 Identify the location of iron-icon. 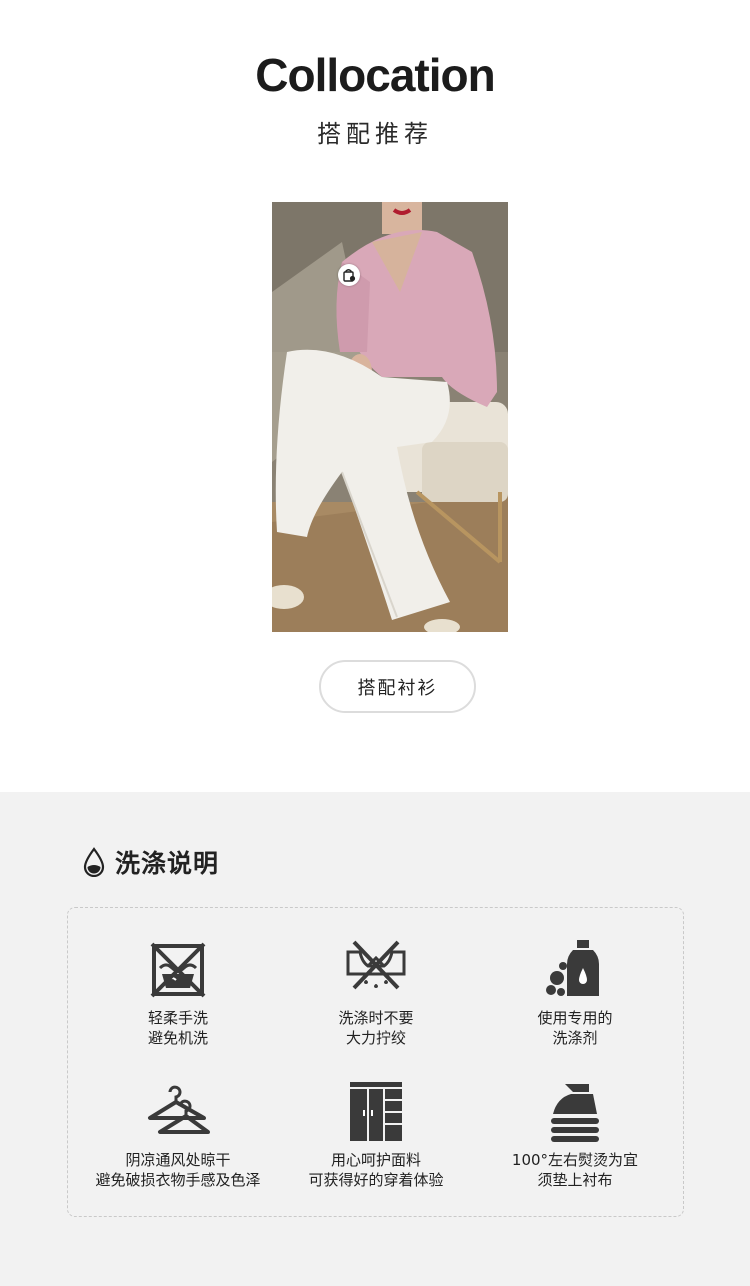
(575, 1113).